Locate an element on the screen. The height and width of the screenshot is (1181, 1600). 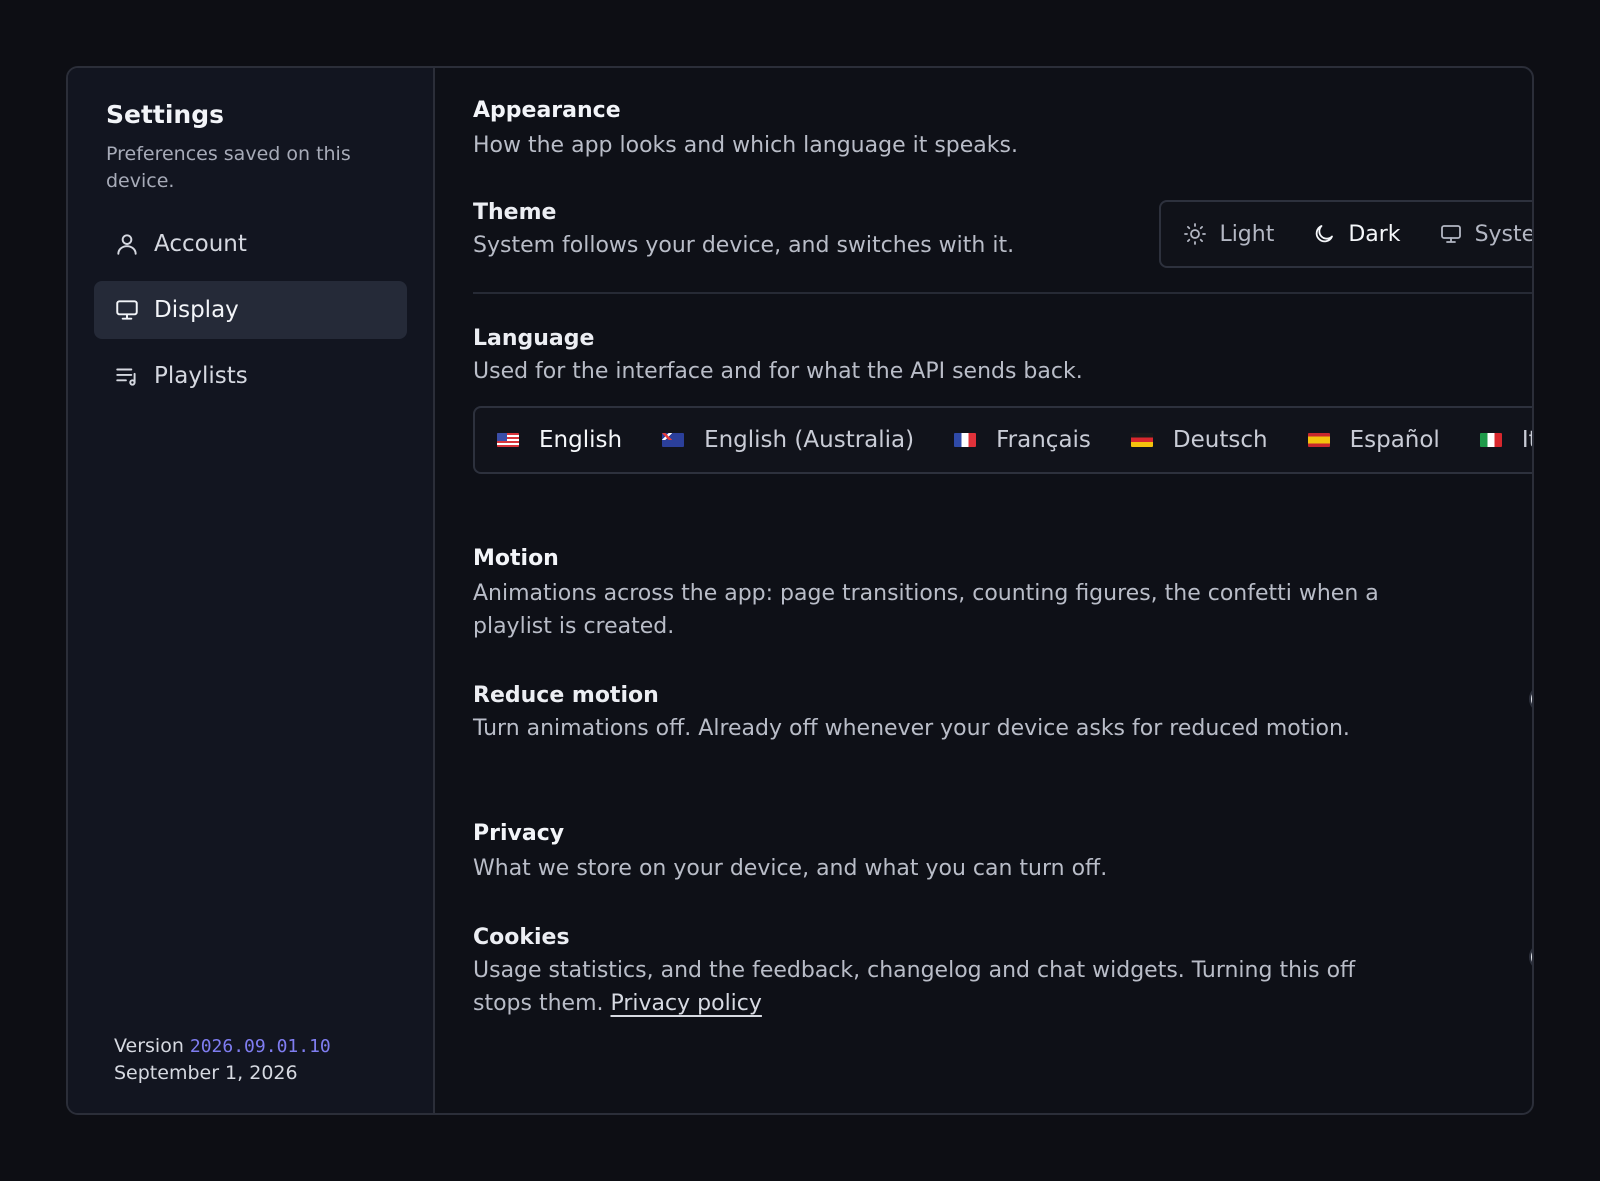
us-flag-icon is located at coordinates (508, 440).